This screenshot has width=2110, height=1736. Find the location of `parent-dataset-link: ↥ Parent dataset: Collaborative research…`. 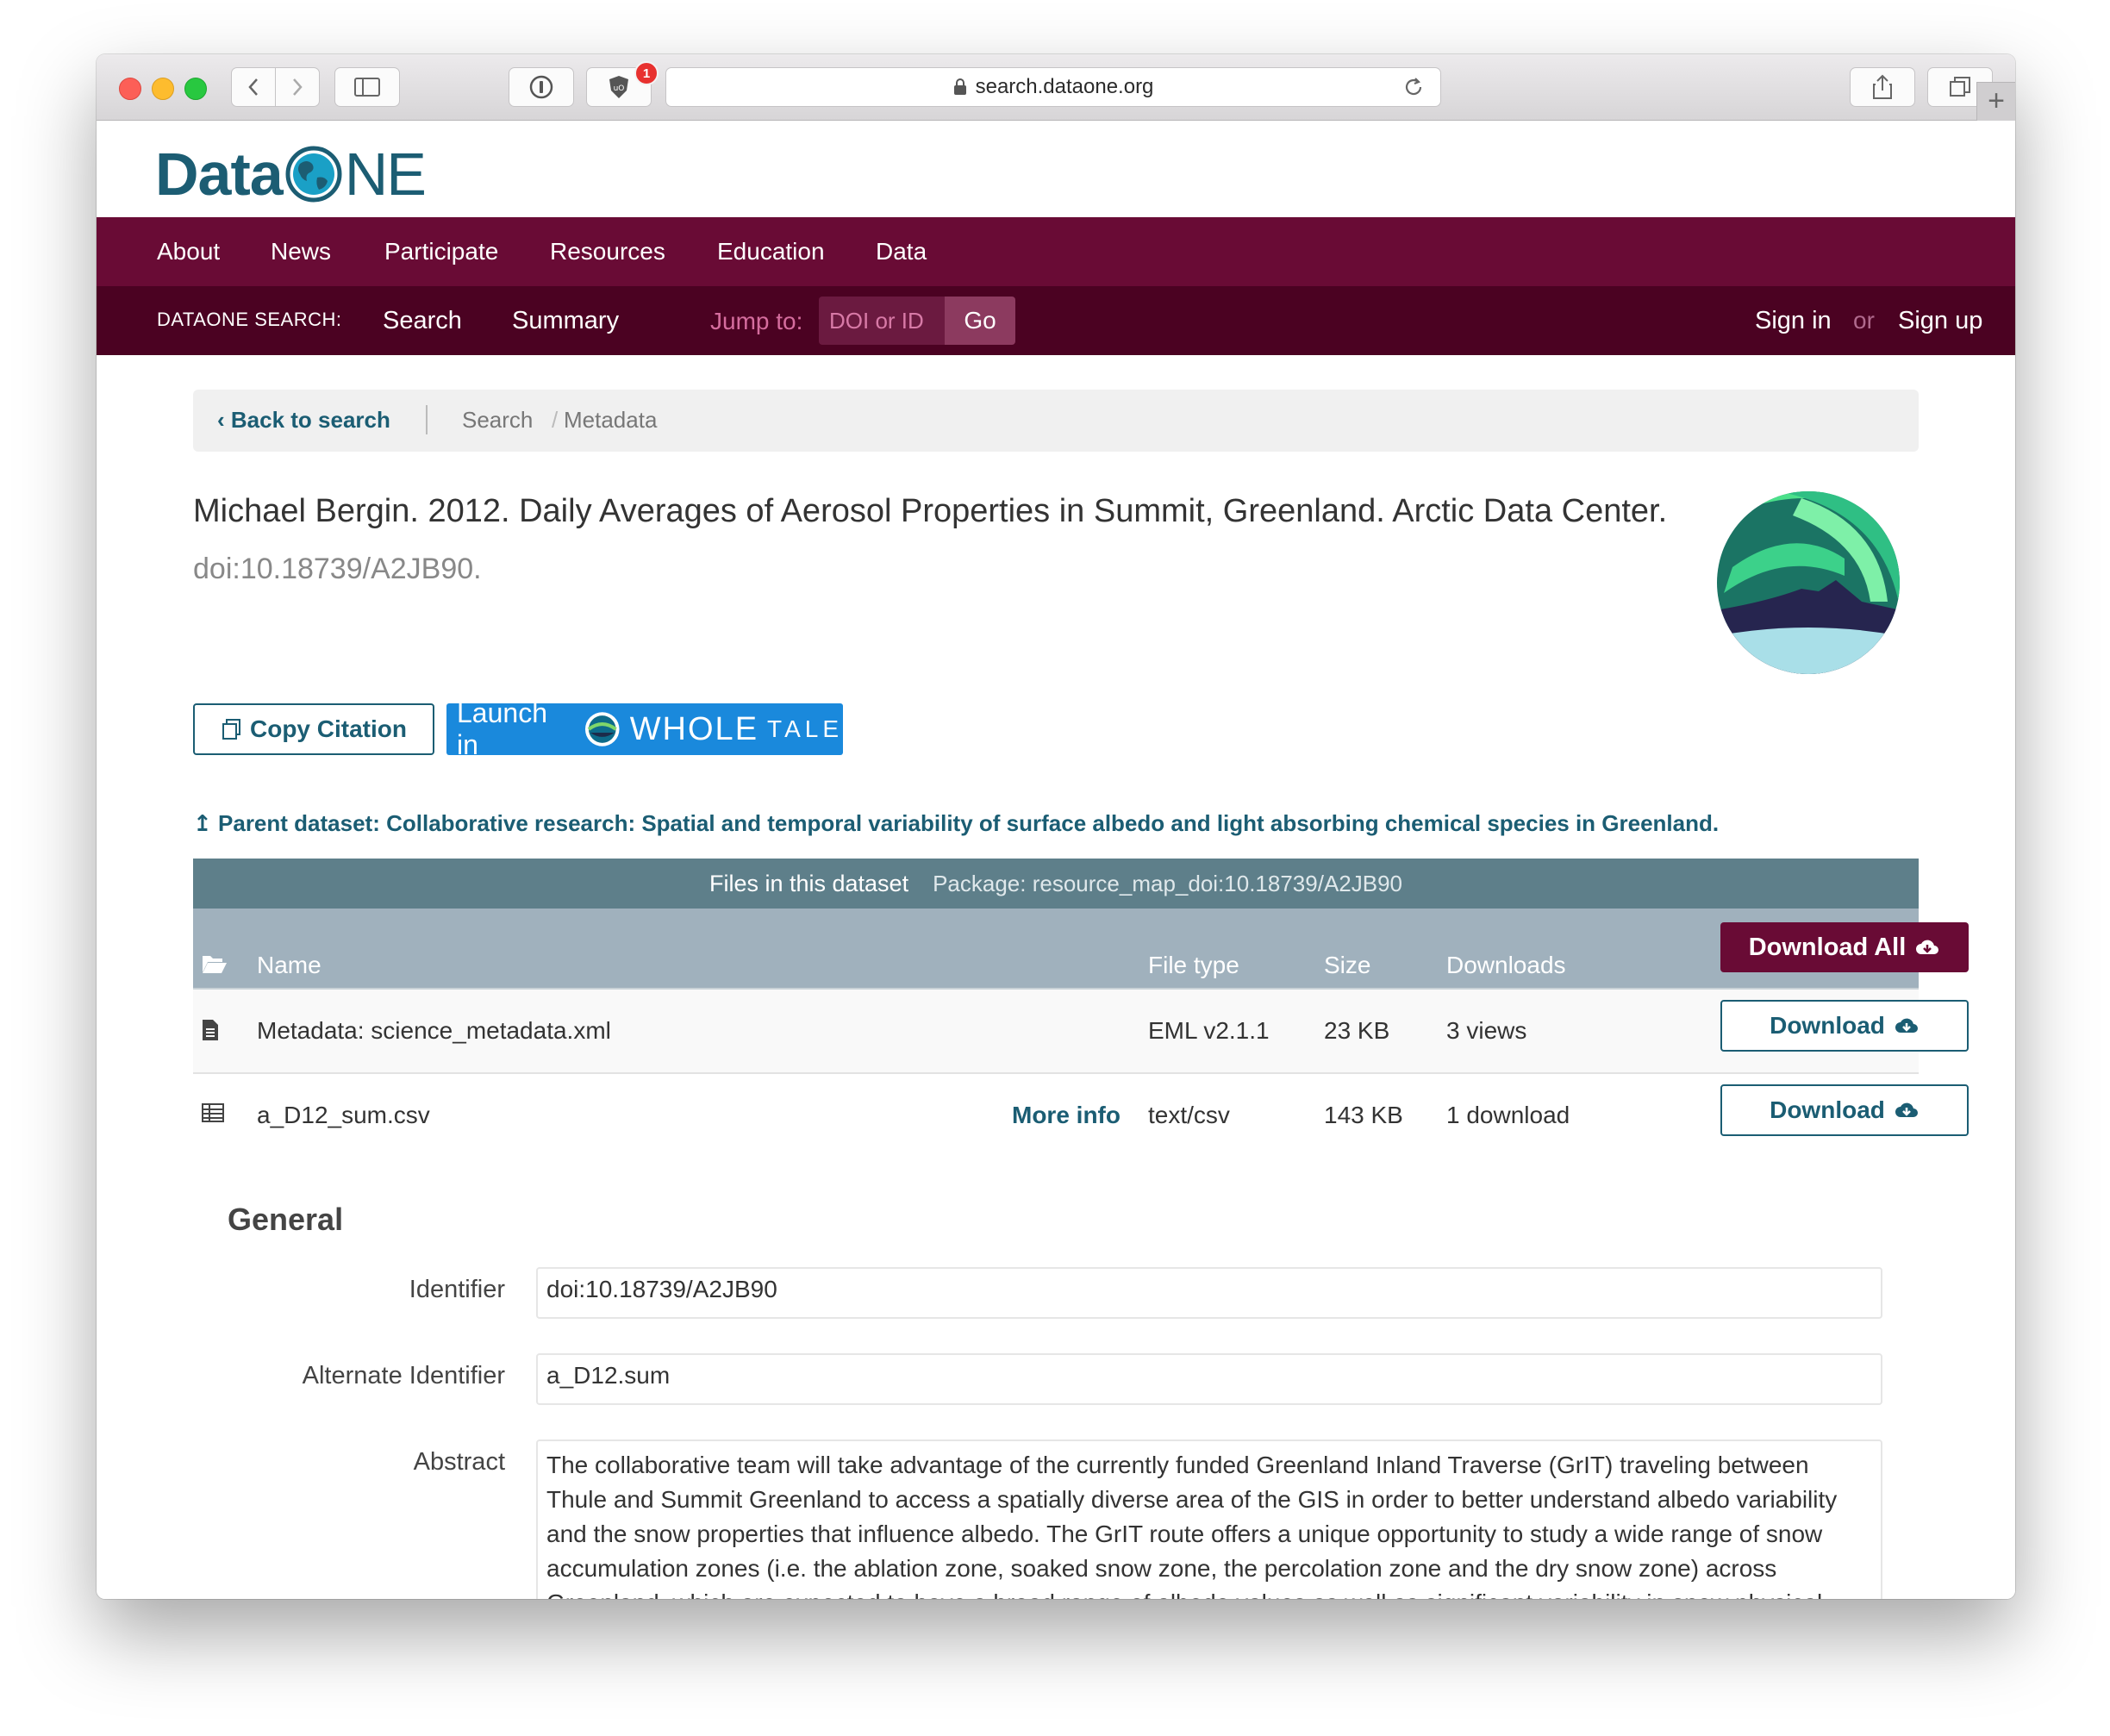

parent-dataset-link: ↥ Parent dataset: Collaborative research… is located at coordinates (956, 823).